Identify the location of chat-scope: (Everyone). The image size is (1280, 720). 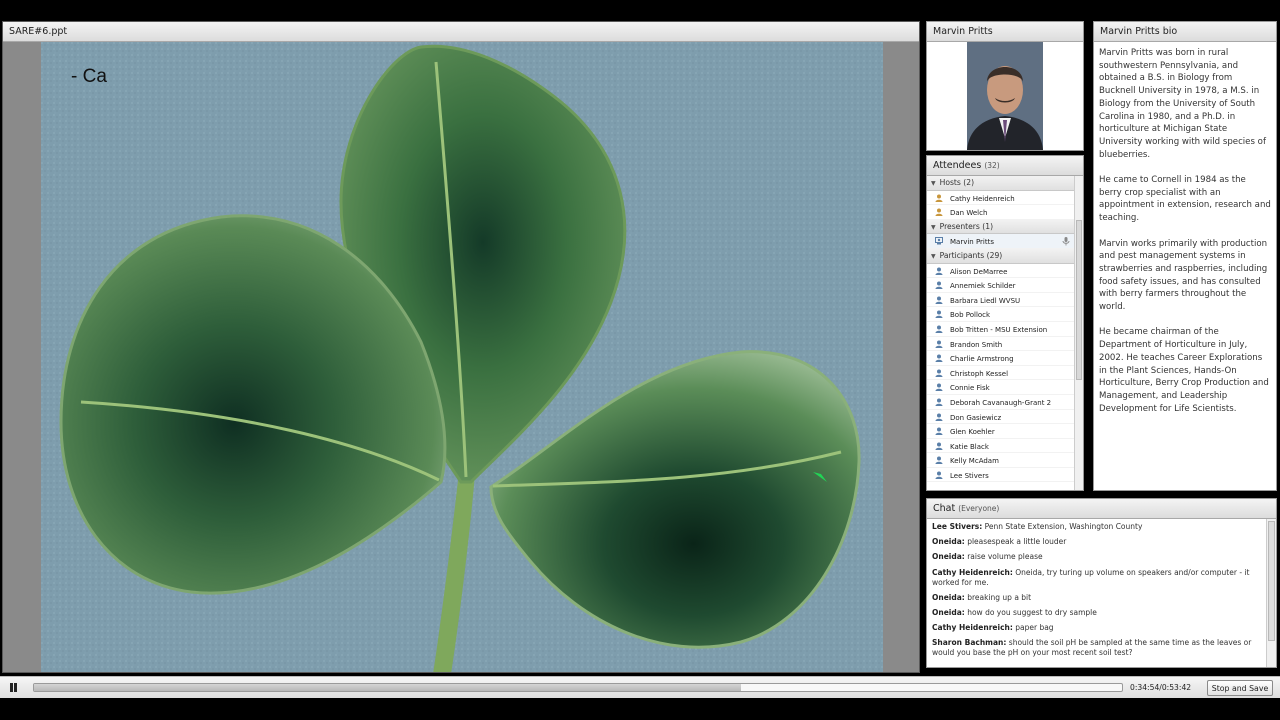
(979, 508).